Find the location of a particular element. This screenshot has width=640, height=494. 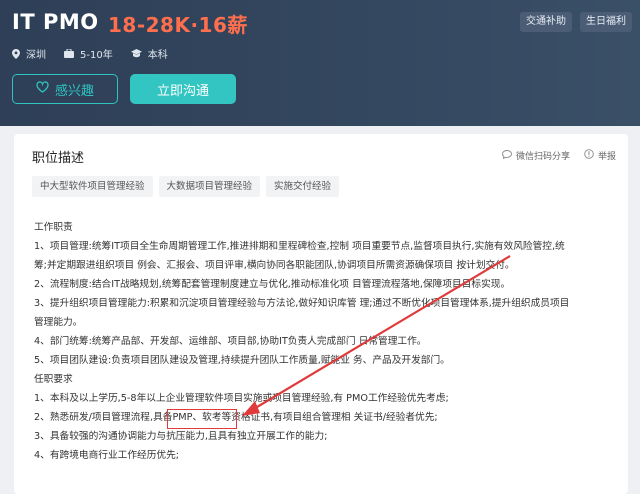

wechat-share-link: 微信扫码分享 is located at coordinates (536, 155).